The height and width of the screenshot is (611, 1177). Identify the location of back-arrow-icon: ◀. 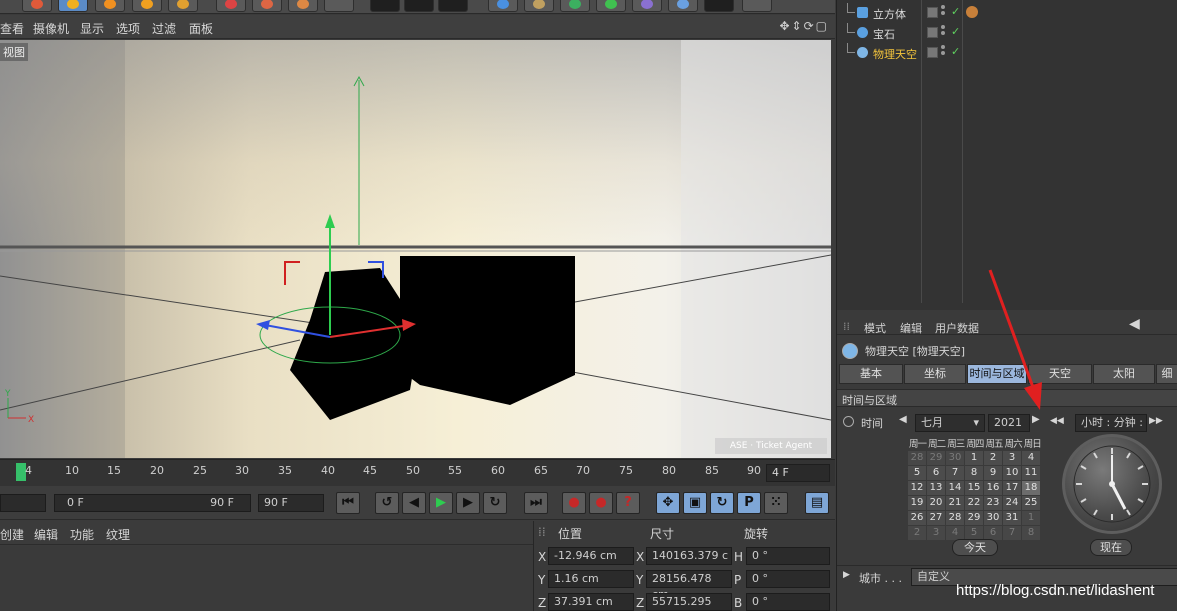
(1134, 324).